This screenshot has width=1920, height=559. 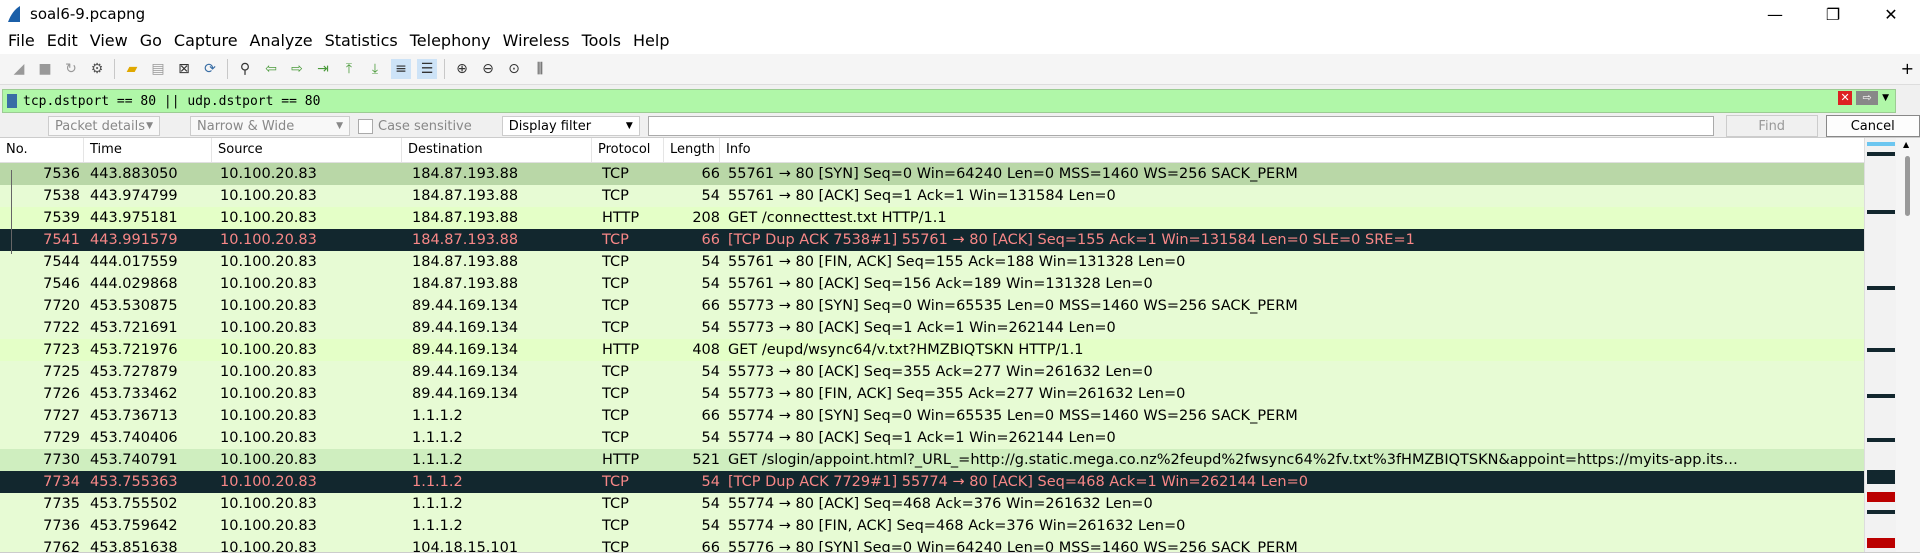 I want to click on packet-no-cell: 7722, so click(x=61, y=328).